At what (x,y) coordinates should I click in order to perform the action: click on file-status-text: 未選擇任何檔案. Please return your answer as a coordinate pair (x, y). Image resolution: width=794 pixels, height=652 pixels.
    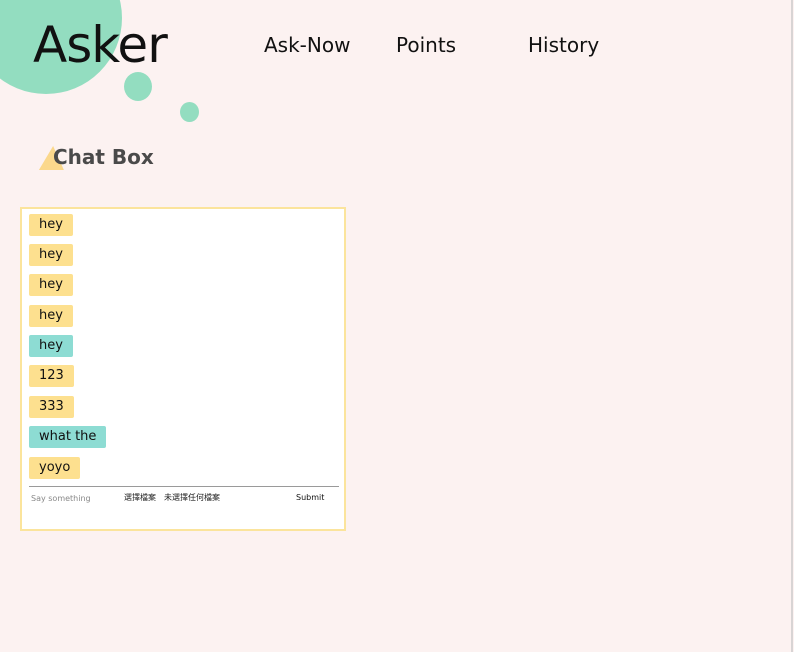
    Looking at the image, I should click on (192, 497).